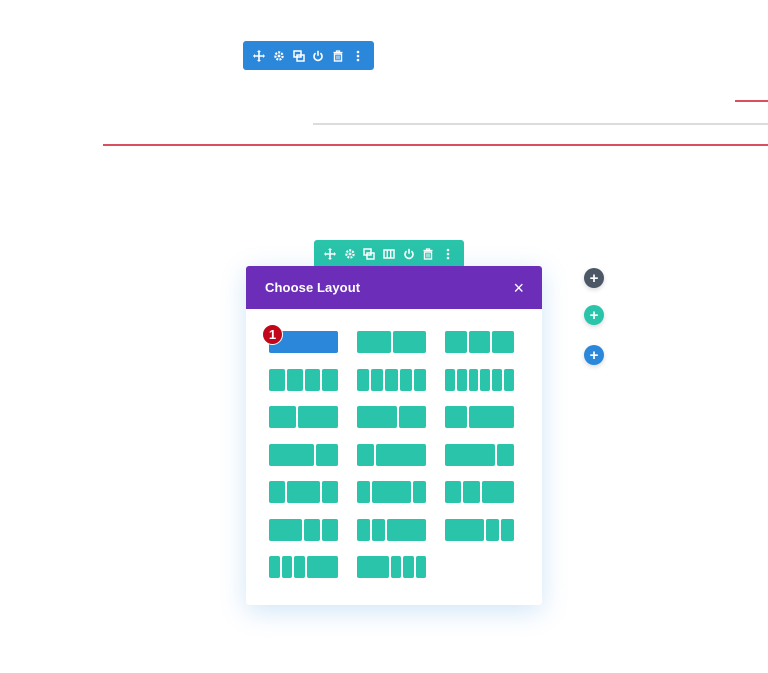 This screenshot has height=673, width=768. What do you see at coordinates (518, 288) in the screenshot?
I see `close-icon: ×` at bounding box center [518, 288].